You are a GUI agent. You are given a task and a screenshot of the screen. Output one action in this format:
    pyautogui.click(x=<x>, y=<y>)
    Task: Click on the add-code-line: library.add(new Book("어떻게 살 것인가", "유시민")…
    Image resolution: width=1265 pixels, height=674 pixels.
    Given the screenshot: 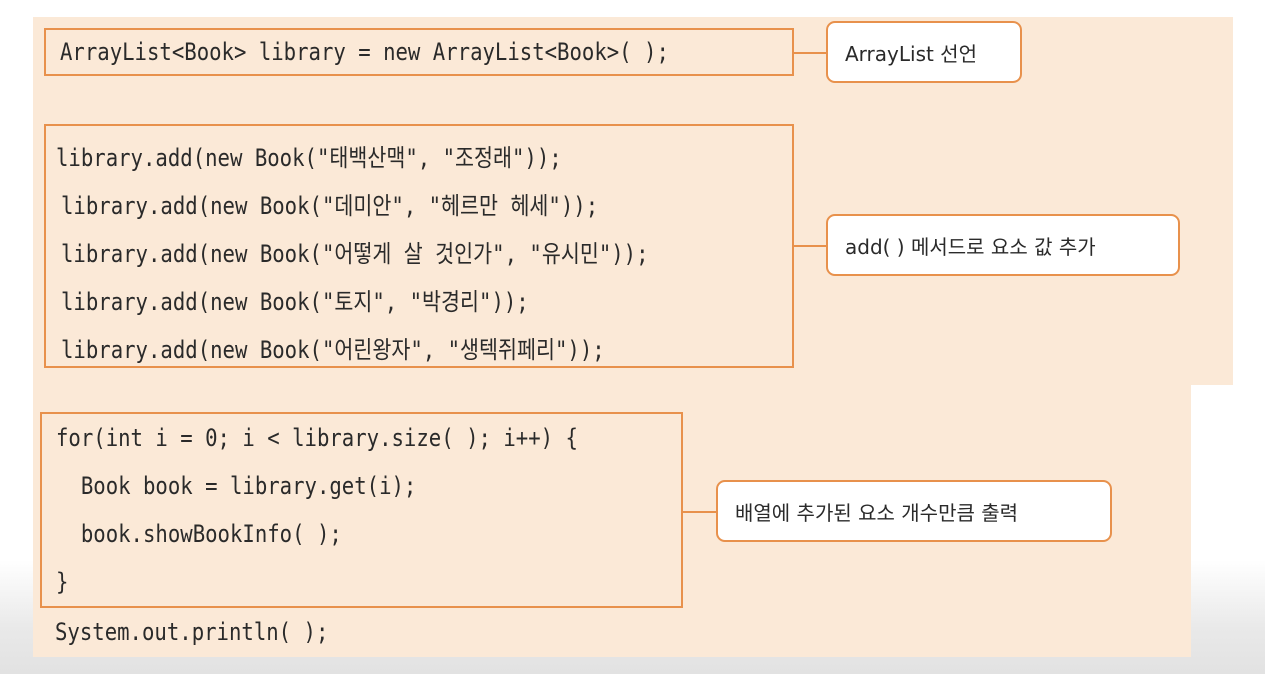 What is the action you would take?
    pyautogui.click(x=355, y=254)
    